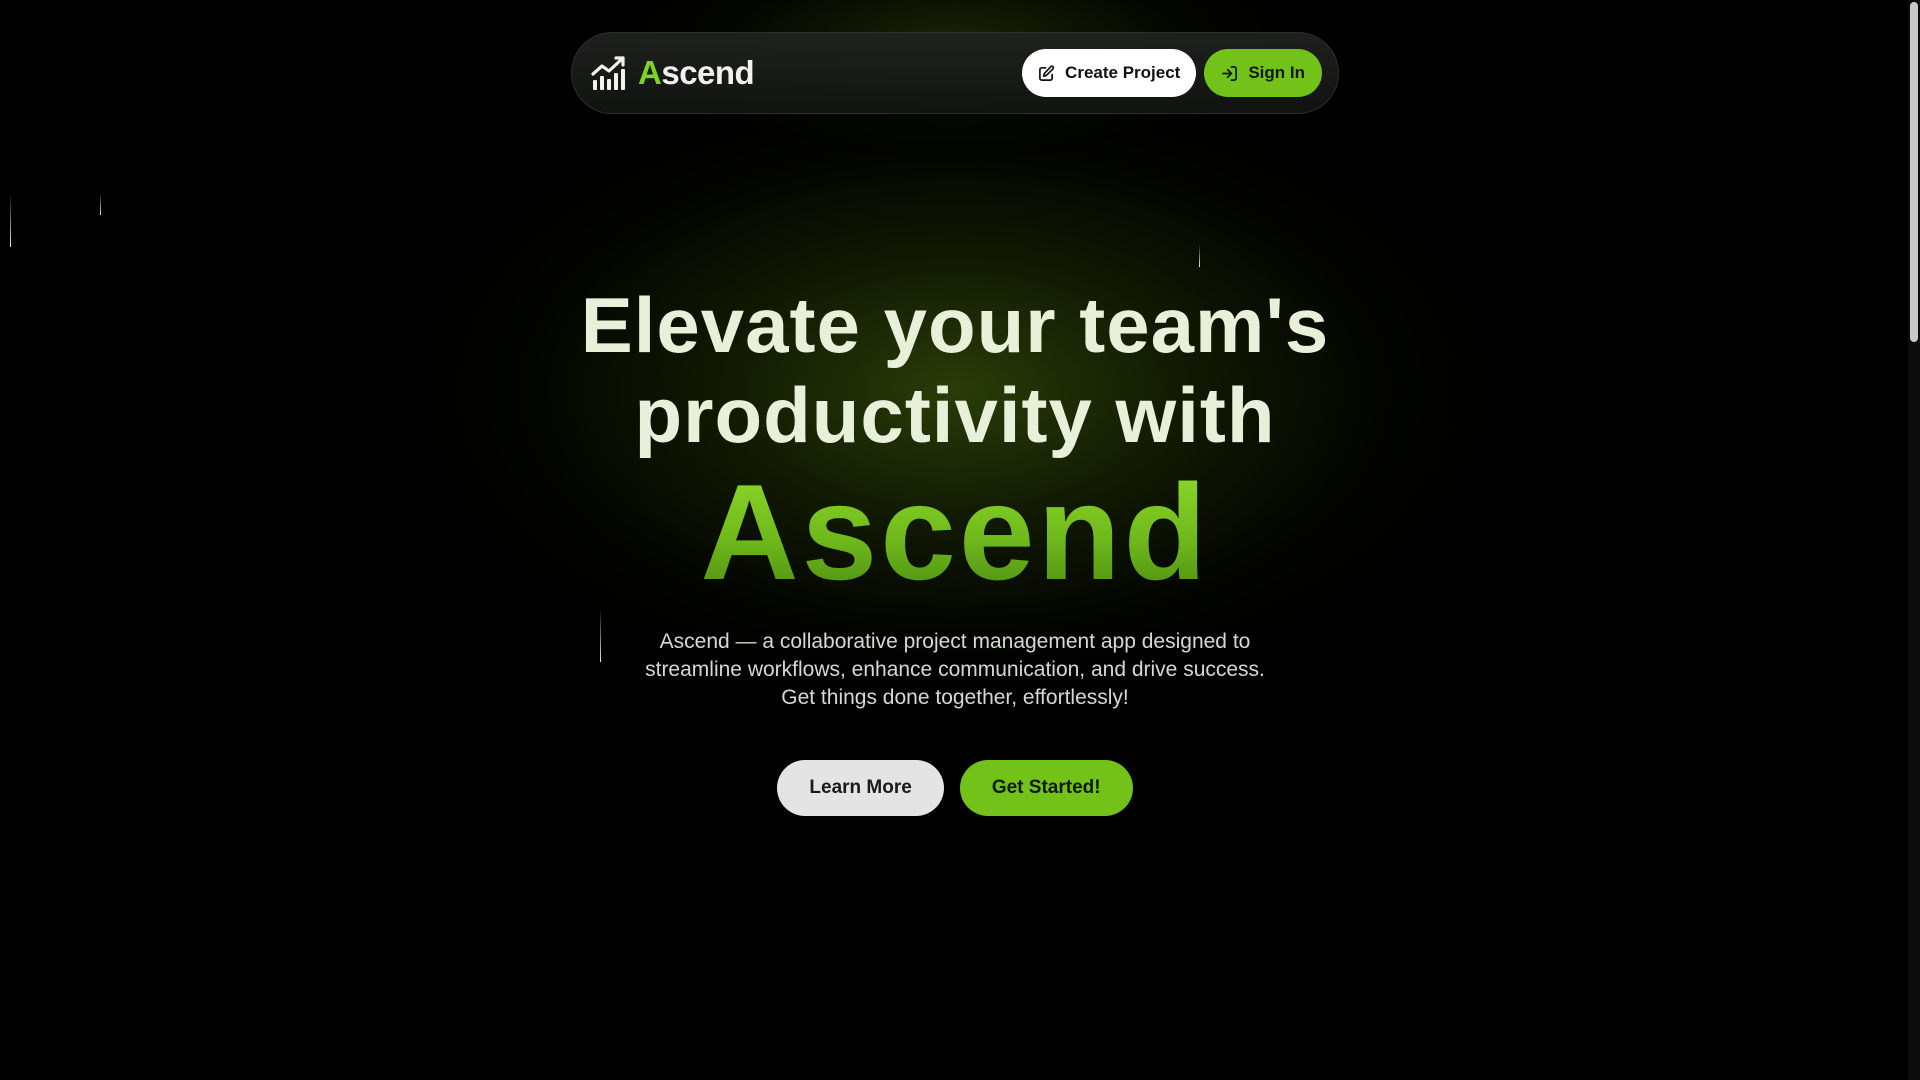 The width and height of the screenshot is (1920, 1080). Describe the element at coordinates (1046, 73) in the screenshot. I see `edit-icon` at that location.